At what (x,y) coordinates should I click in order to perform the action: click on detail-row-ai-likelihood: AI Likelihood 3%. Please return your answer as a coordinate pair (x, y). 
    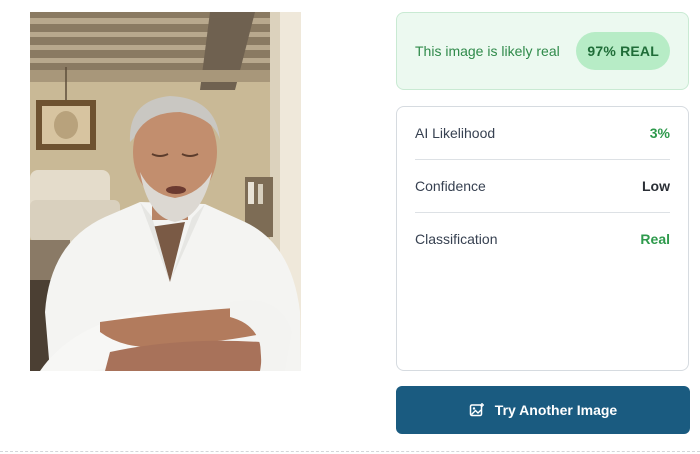
    Looking at the image, I should click on (542, 133).